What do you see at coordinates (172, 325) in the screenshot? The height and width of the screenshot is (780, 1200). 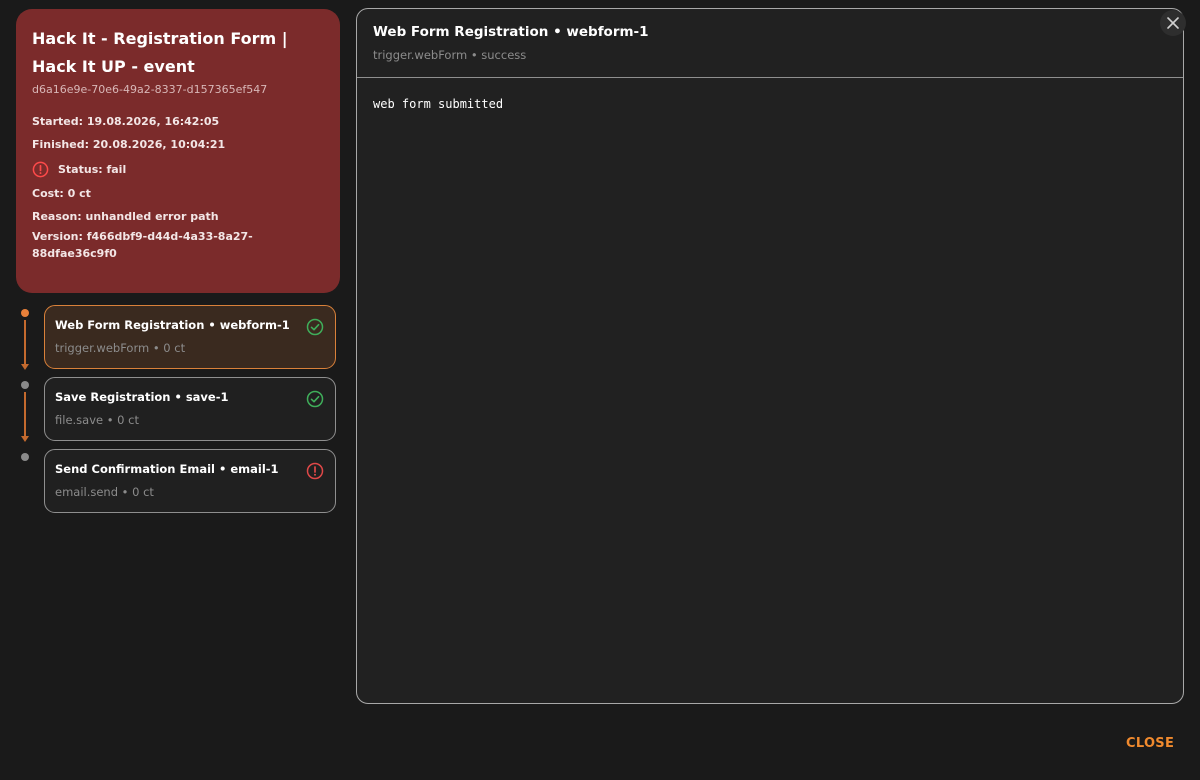 I see `step-title: Web Form Registration • webform-1` at bounding box center [172, 325].